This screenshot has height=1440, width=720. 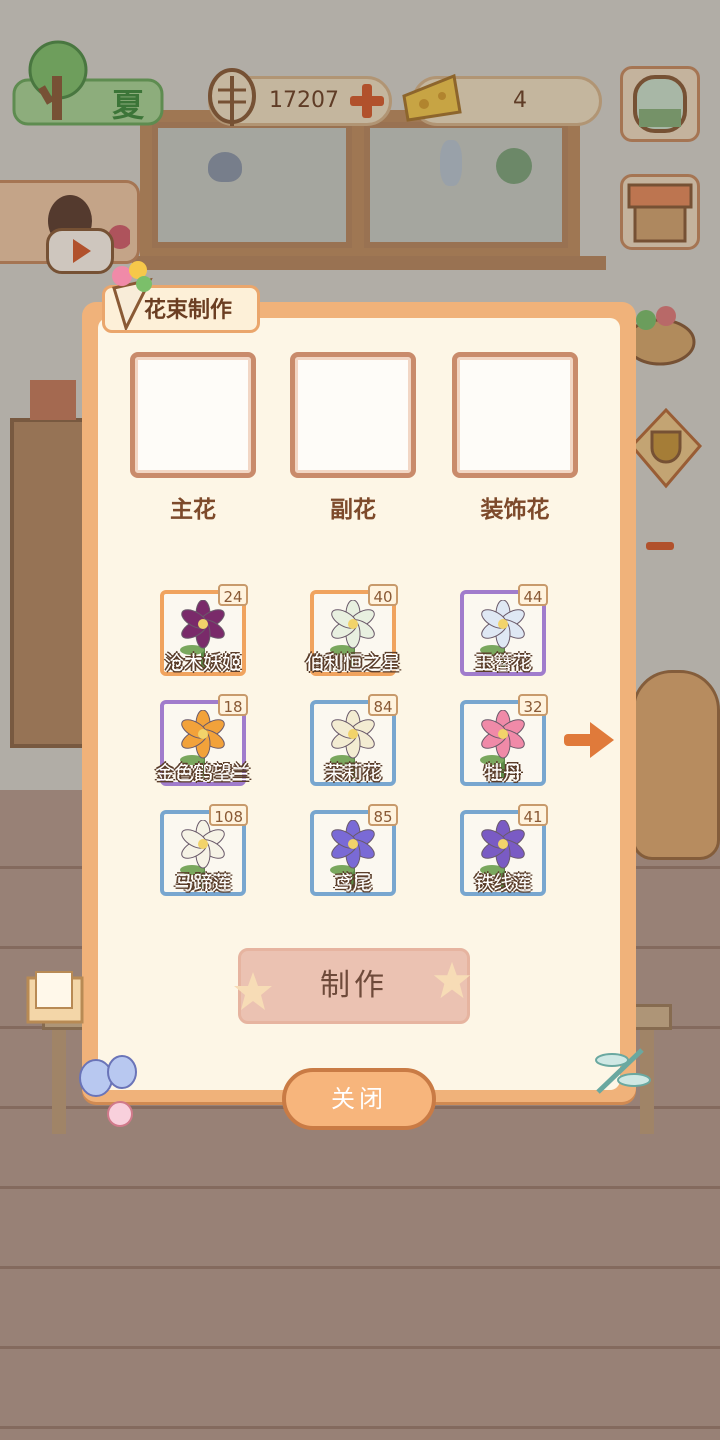 What do you see at coordinates (353, 510) in the screenshot?
I see `secondary-flower-label: 副花` at bounding box center [353, 510].